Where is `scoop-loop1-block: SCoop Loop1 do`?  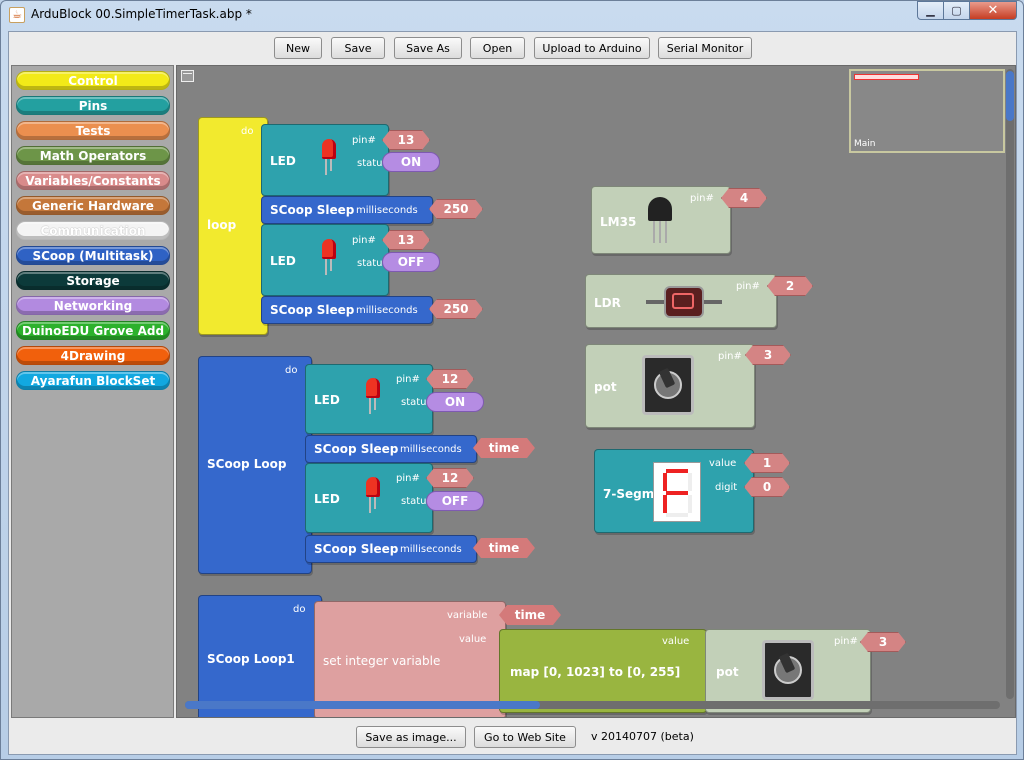
scoop-loop1-block: SCoop Loop1 do is located at coordinates (260, 656).